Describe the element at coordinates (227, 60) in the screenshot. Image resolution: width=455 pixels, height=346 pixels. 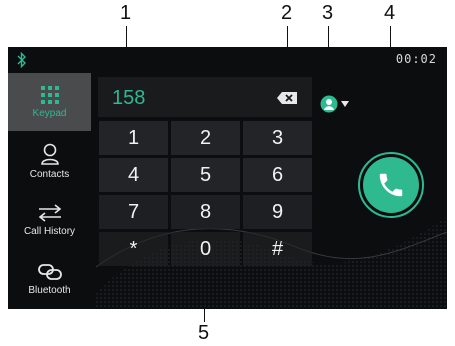
I see `status-bar: 00:02` at that location.